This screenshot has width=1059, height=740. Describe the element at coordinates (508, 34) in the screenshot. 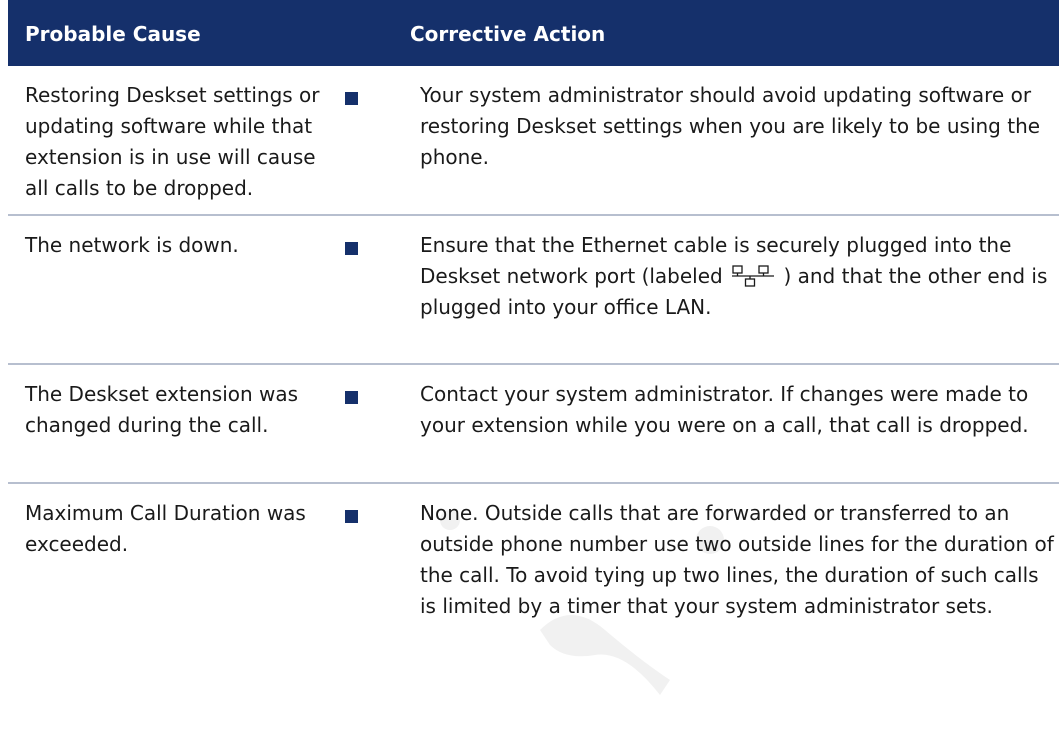

I see `header-corrective-action: Corrective Action` at that location.